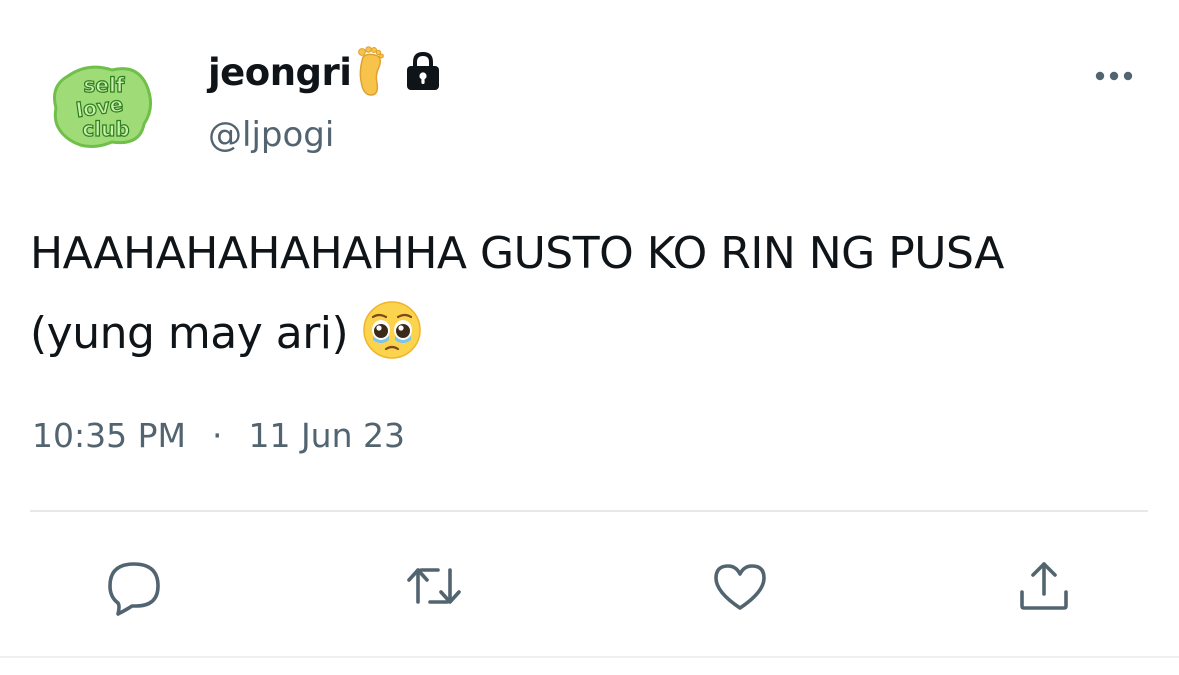 This screenshot has height=675, width=1179. I want to click on tweet-text-line-2: (yung may ari), so click(592, 334).